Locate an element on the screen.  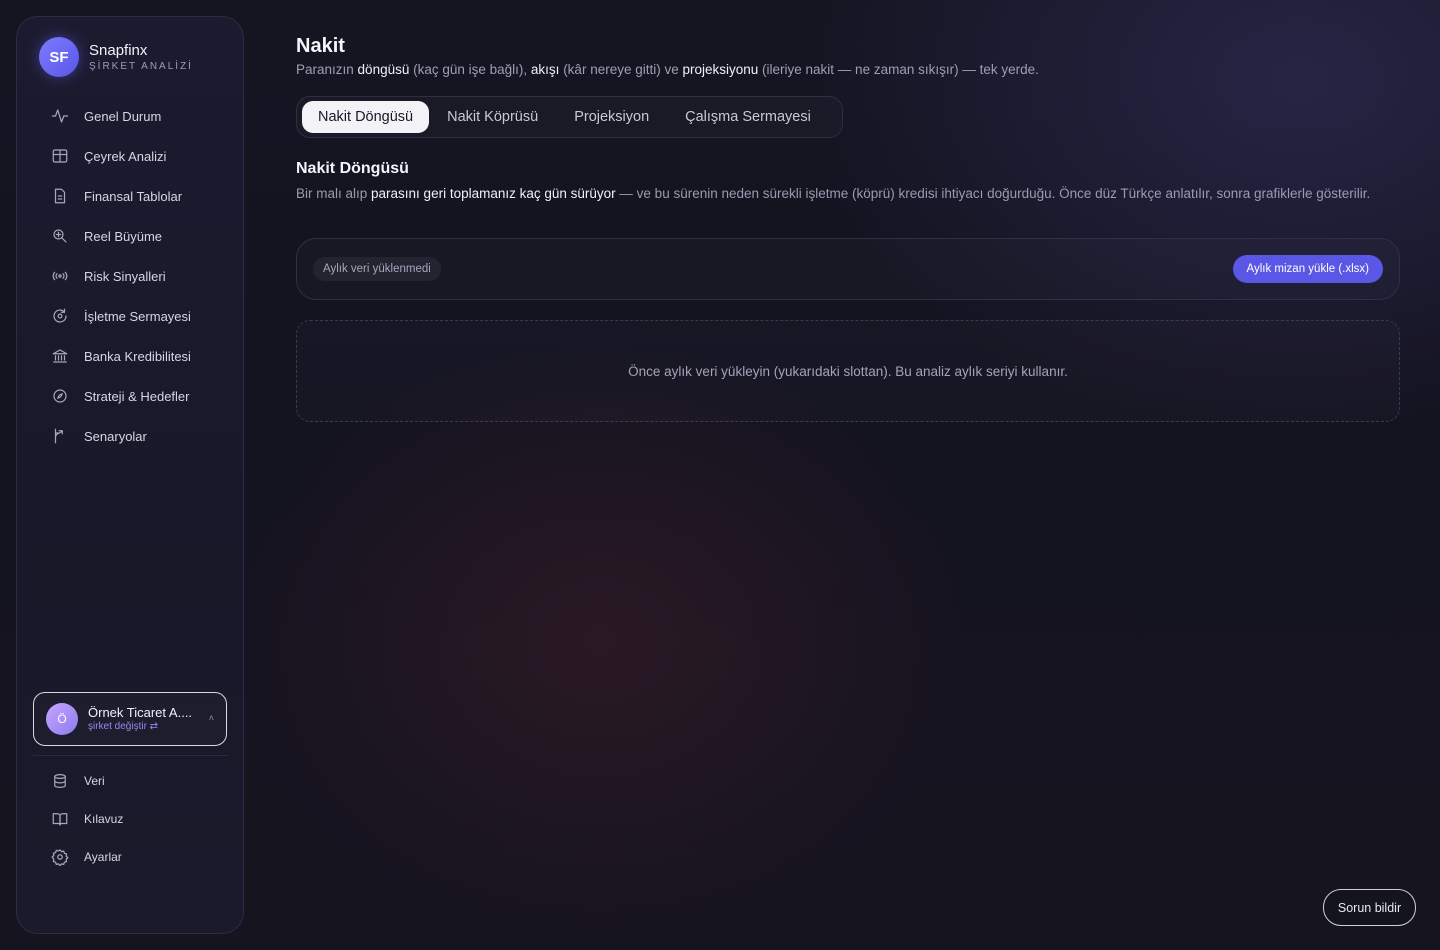
upload-status-badge: Aylık veri yüklenmedi is located at coordinates (377, 269).